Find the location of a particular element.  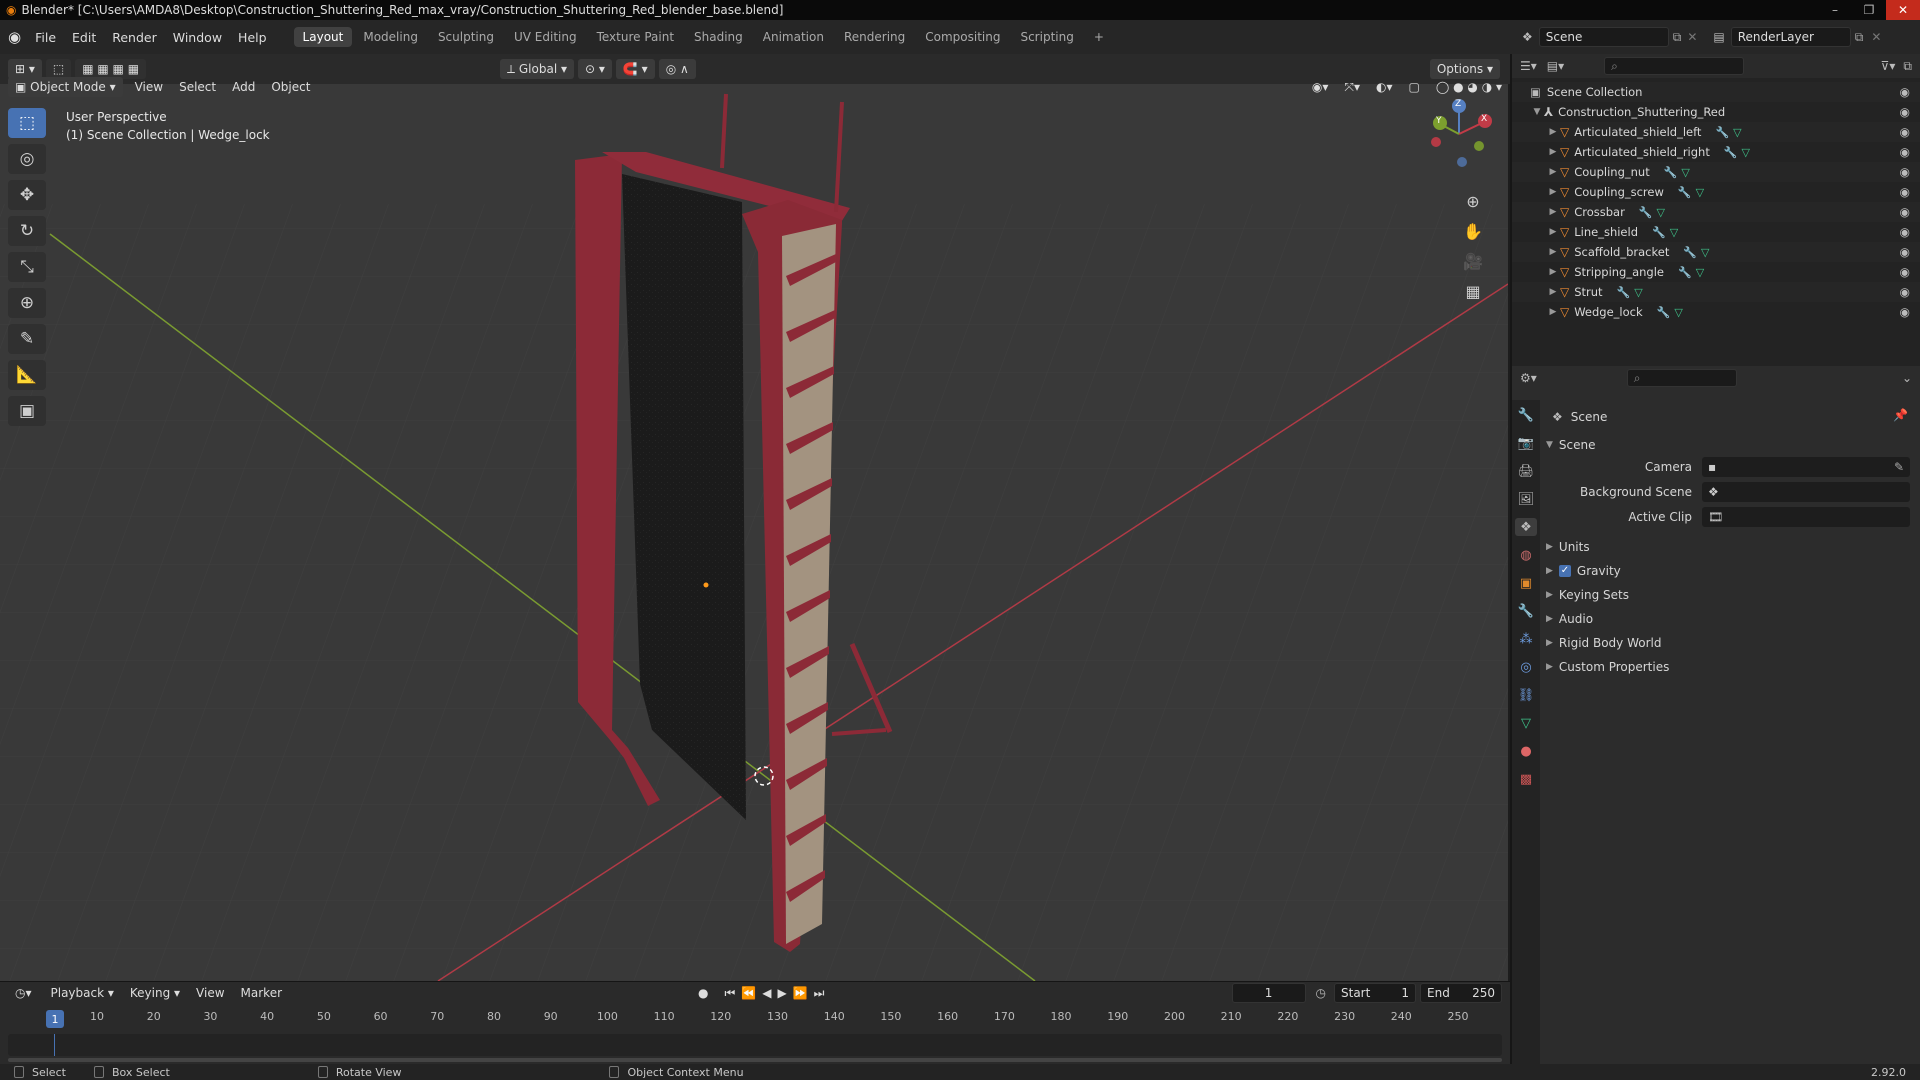

xray-icon: ▢ is located at coordinates (1414, 87).